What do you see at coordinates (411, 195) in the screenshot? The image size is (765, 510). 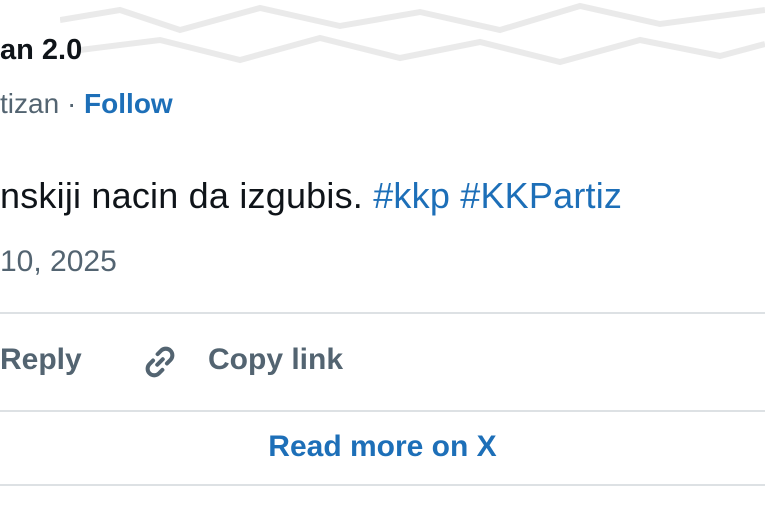 I see `hashtag-link: #kkp` at bounding box center [411, 195].